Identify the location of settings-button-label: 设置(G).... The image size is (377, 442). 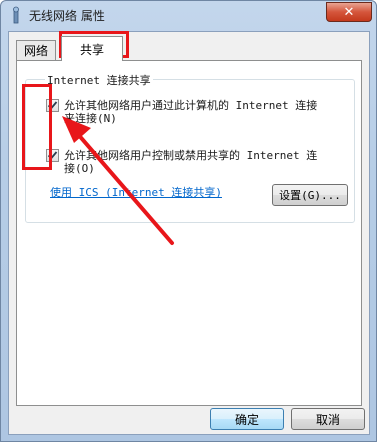
(310, 195).